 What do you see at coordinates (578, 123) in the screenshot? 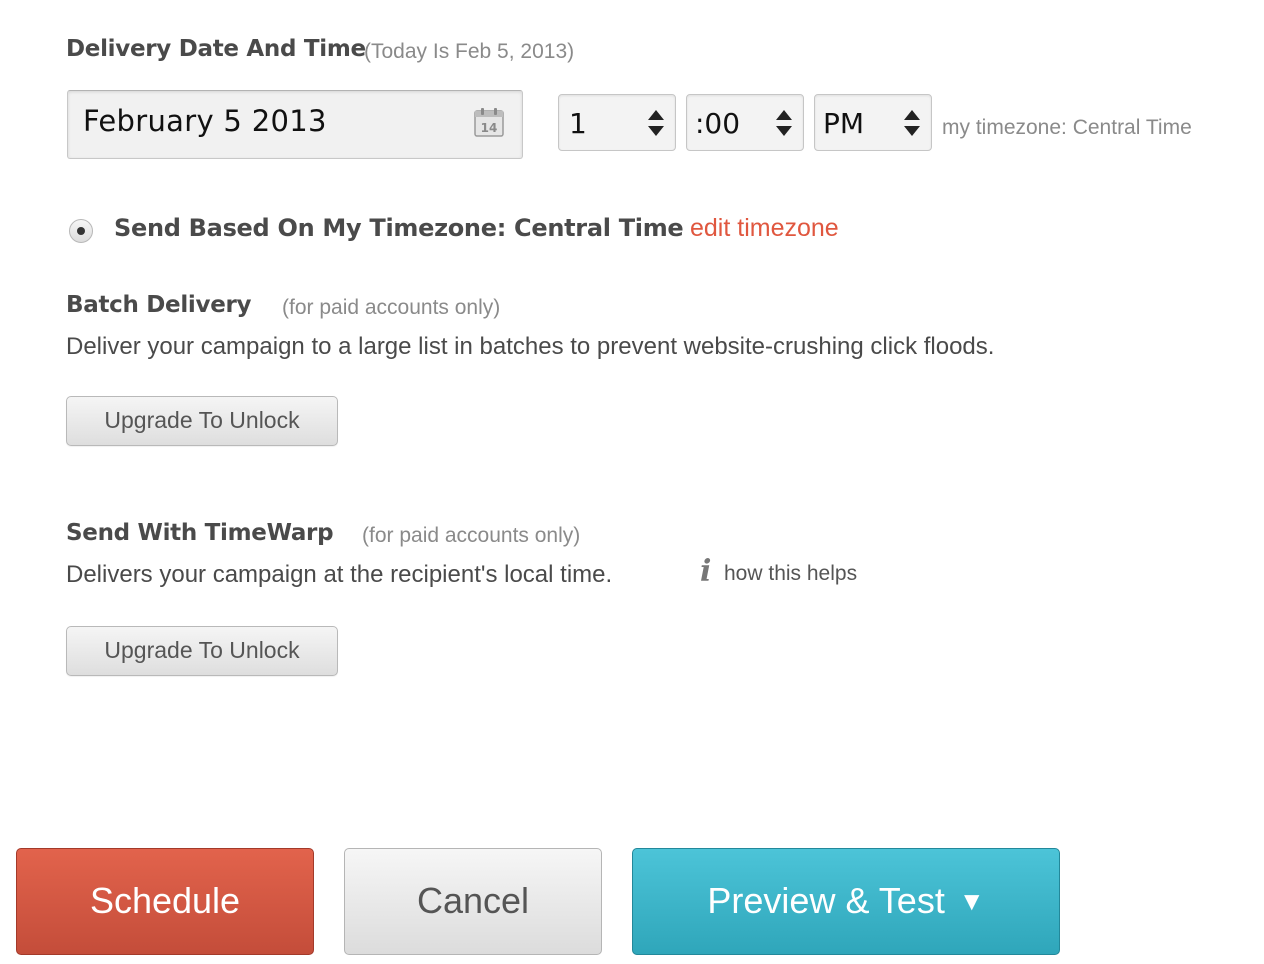
I see `hour-value: 1` at bounding box center [578, 123].